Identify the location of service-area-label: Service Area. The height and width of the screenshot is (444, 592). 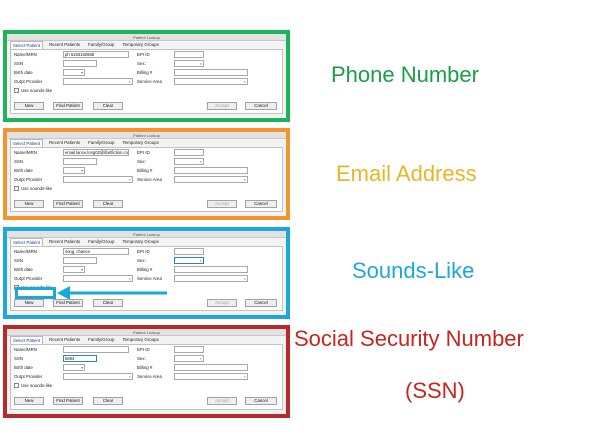
(149, 179).